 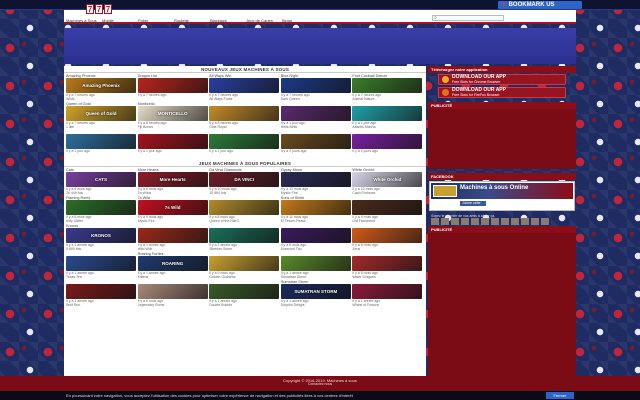 What do you see at coordinates (485, 221) in the screenshot?
I see `avatar` at bounding box center [485, 221].